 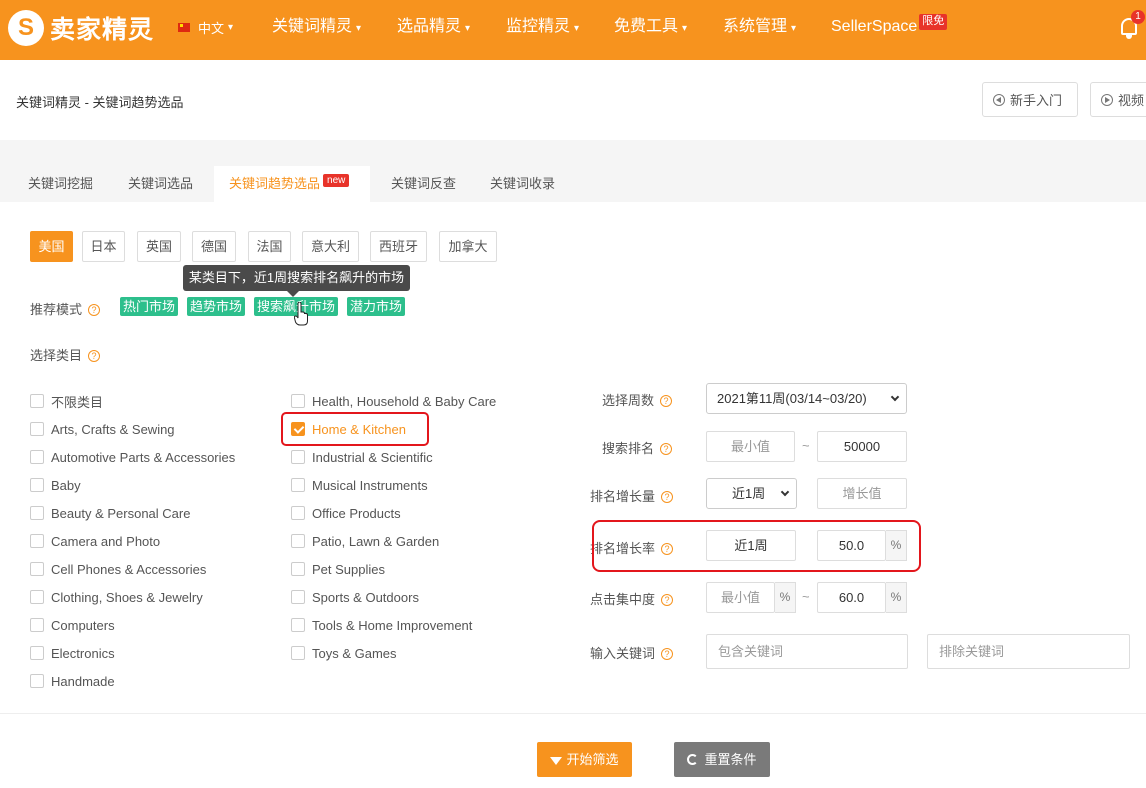 What do you see at coordinates (393, 401) in the screenshot?
I see `category-checkbox: Health, Household & Baby Care` at bounding box center [393, 401].